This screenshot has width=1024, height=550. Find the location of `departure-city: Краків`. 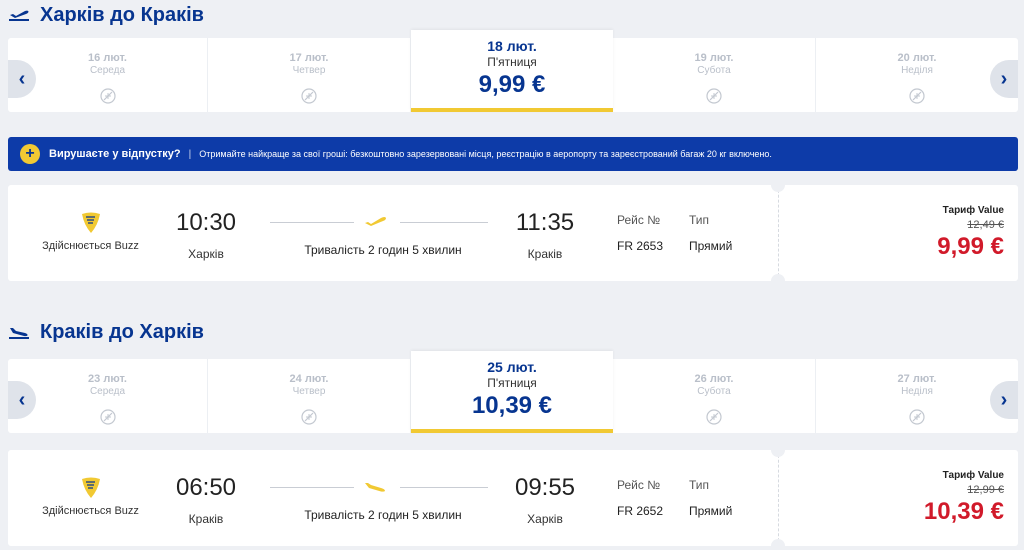

departure-city: Краків is located at coordinates (206, 519).